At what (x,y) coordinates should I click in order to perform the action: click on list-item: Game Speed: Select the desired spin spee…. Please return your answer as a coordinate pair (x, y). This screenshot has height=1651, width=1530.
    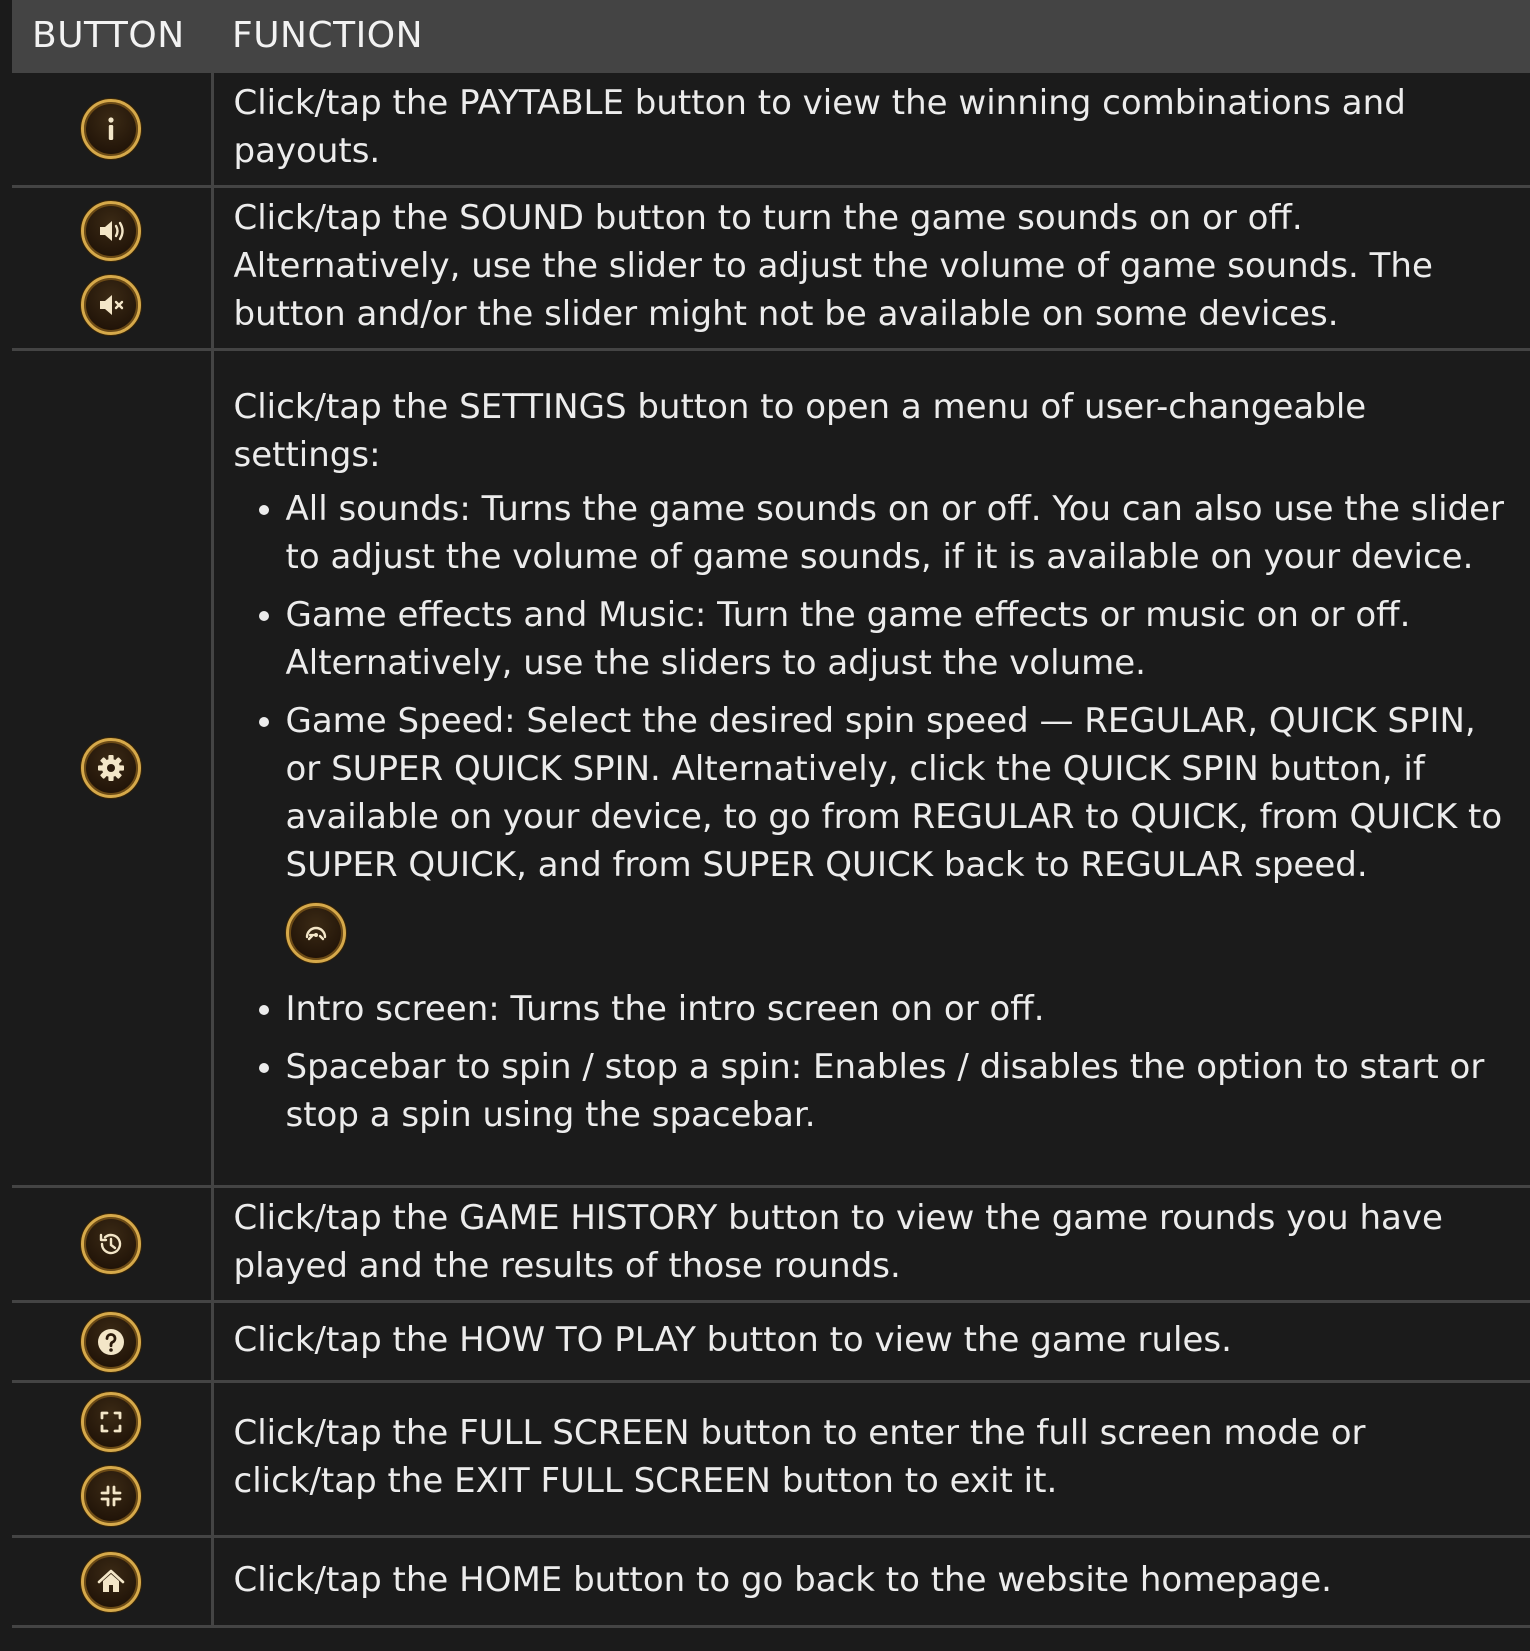
    Looking at the image, I should click on (898, 830).